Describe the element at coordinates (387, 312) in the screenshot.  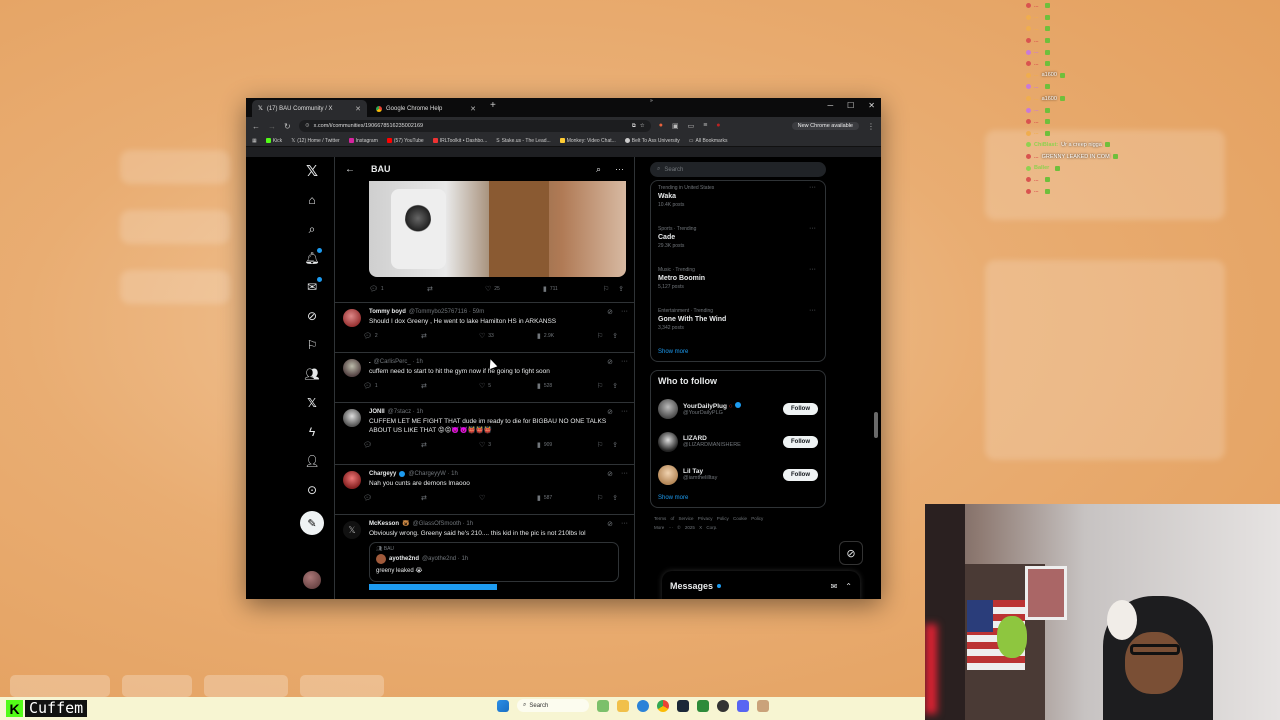
I see `author-name: Tommy boyd` at that location.